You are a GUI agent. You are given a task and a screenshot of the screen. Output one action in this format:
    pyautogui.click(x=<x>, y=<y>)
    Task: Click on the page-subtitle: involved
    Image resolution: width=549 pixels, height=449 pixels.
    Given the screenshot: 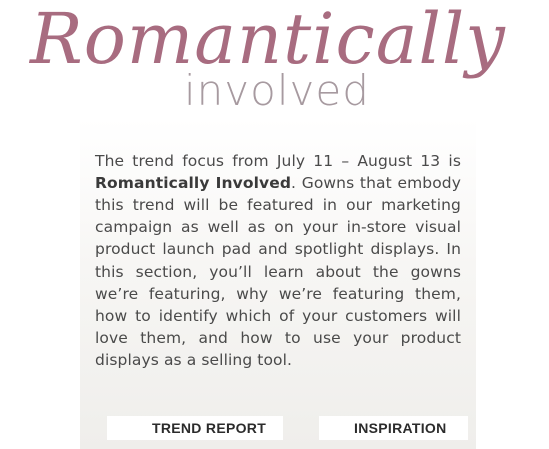 What is the action you would take?
    pyautogui.click(x=277, y=90)
    